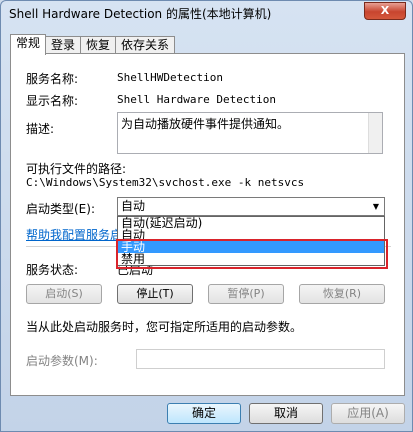  Describe the element at coordinates (196, 99) in the screenshot. I see `display-name-value: Shell Hardware Detection` at that location.